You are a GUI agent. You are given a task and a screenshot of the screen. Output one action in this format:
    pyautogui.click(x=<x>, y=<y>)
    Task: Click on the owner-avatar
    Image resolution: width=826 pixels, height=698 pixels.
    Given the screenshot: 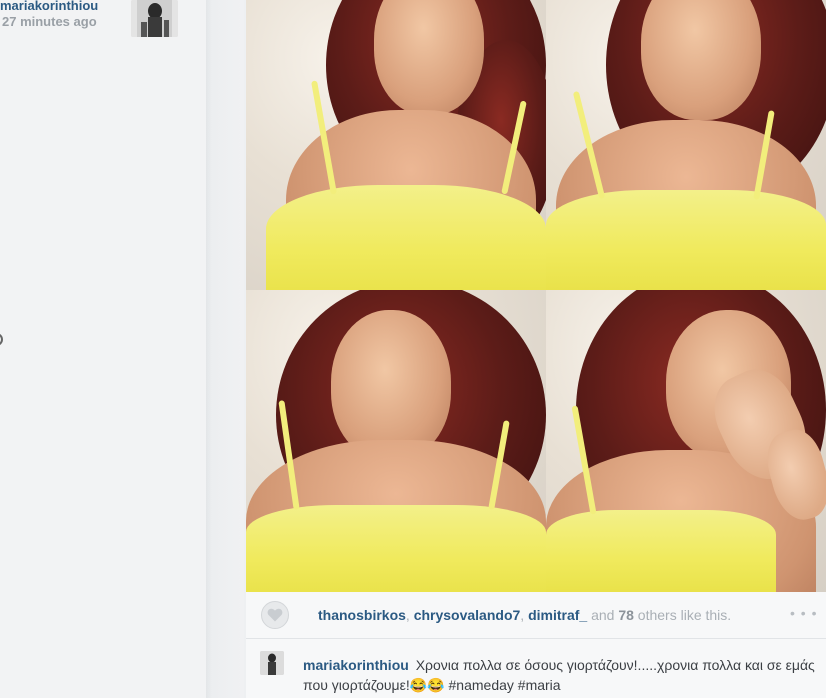 What is the action you would take?
    pyautogui.click(x=154, y=18)
    